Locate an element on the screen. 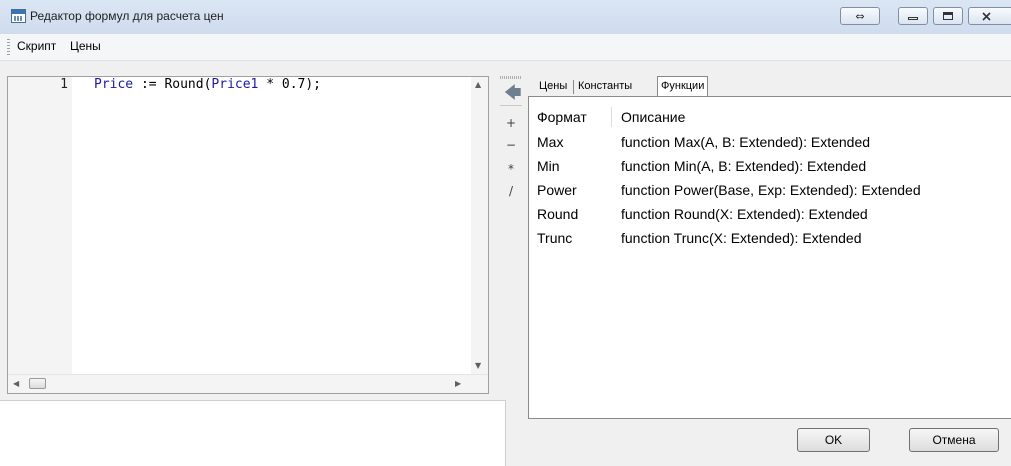 Image resolution: width=1011 pixels, height=466 pixels. menu-prices: Цены is located at coordinates (85, 46).